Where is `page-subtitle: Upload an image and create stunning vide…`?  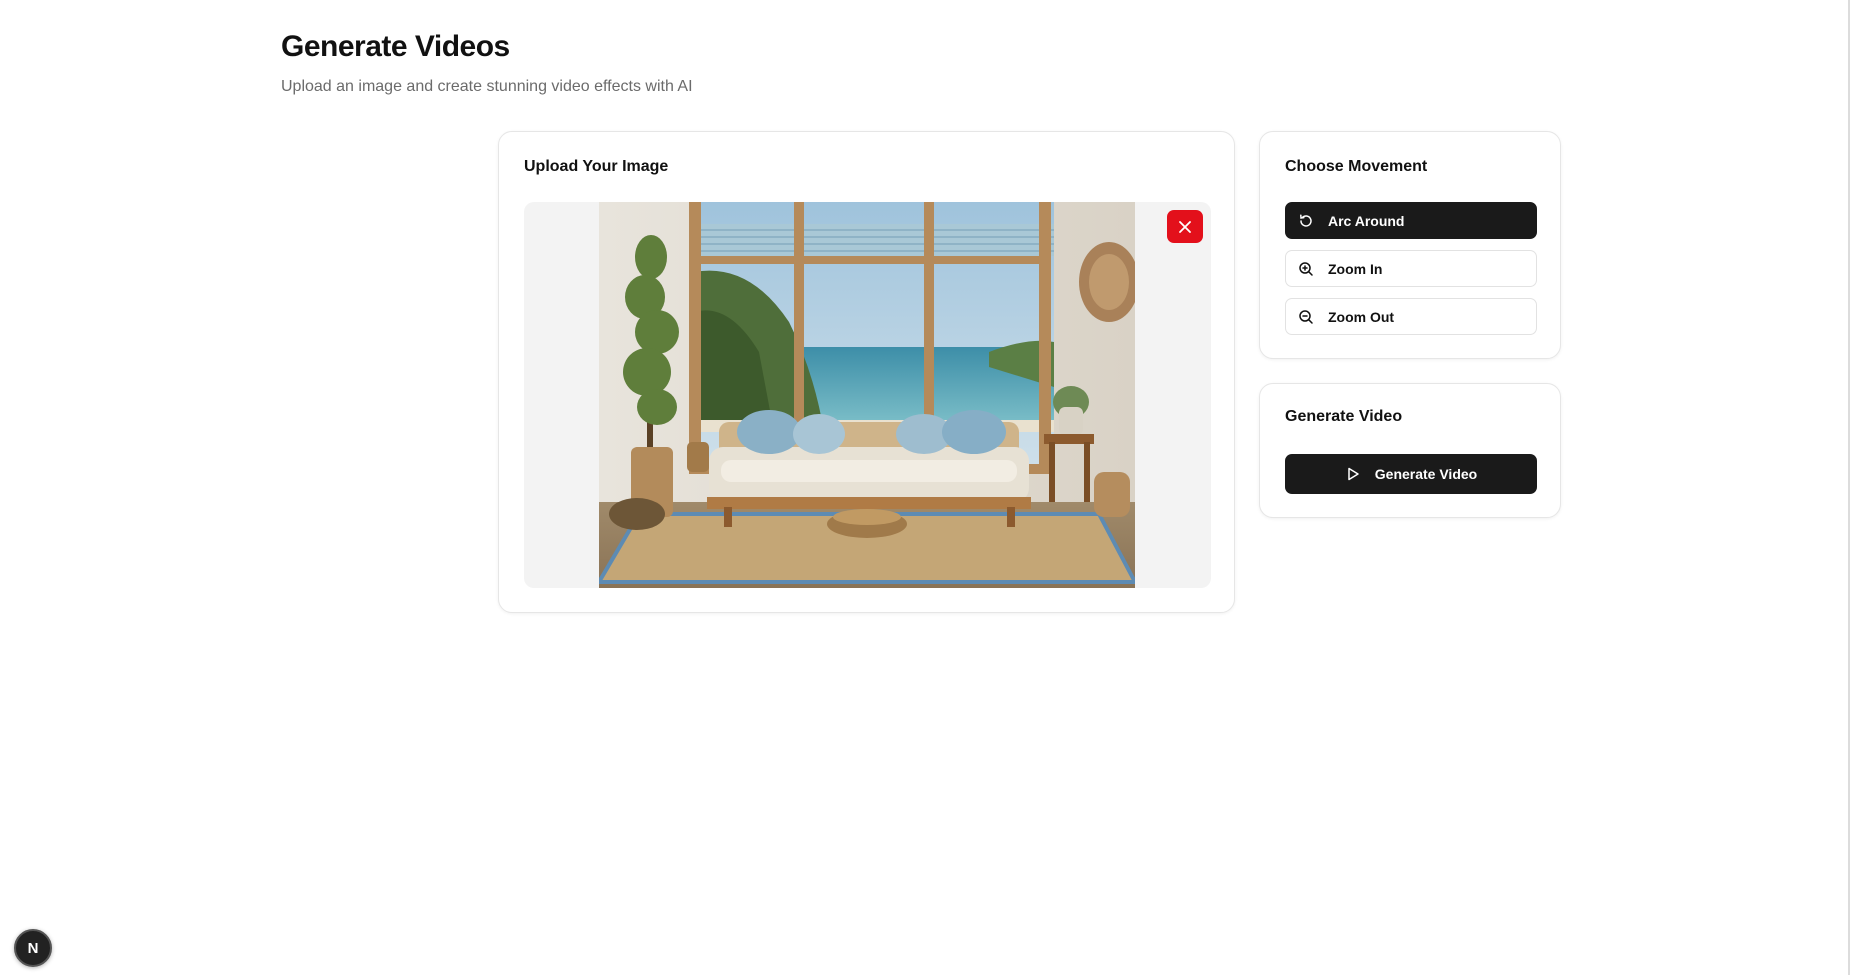
page-subtitle: Upload an image and create stunning vide… is located at coordinates (487, 86).